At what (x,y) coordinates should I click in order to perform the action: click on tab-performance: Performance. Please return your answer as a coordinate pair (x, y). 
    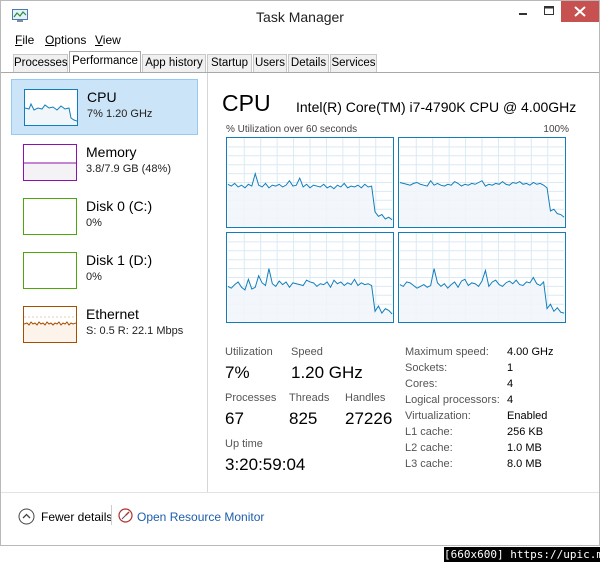
    Looking at the image, I should click on (105, 62).